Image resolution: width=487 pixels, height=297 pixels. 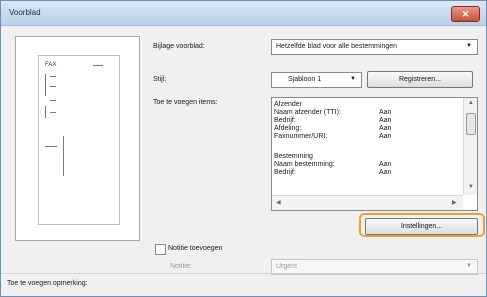 I want to click on dialog-title: Voorblad, so click(x=25, y=12).